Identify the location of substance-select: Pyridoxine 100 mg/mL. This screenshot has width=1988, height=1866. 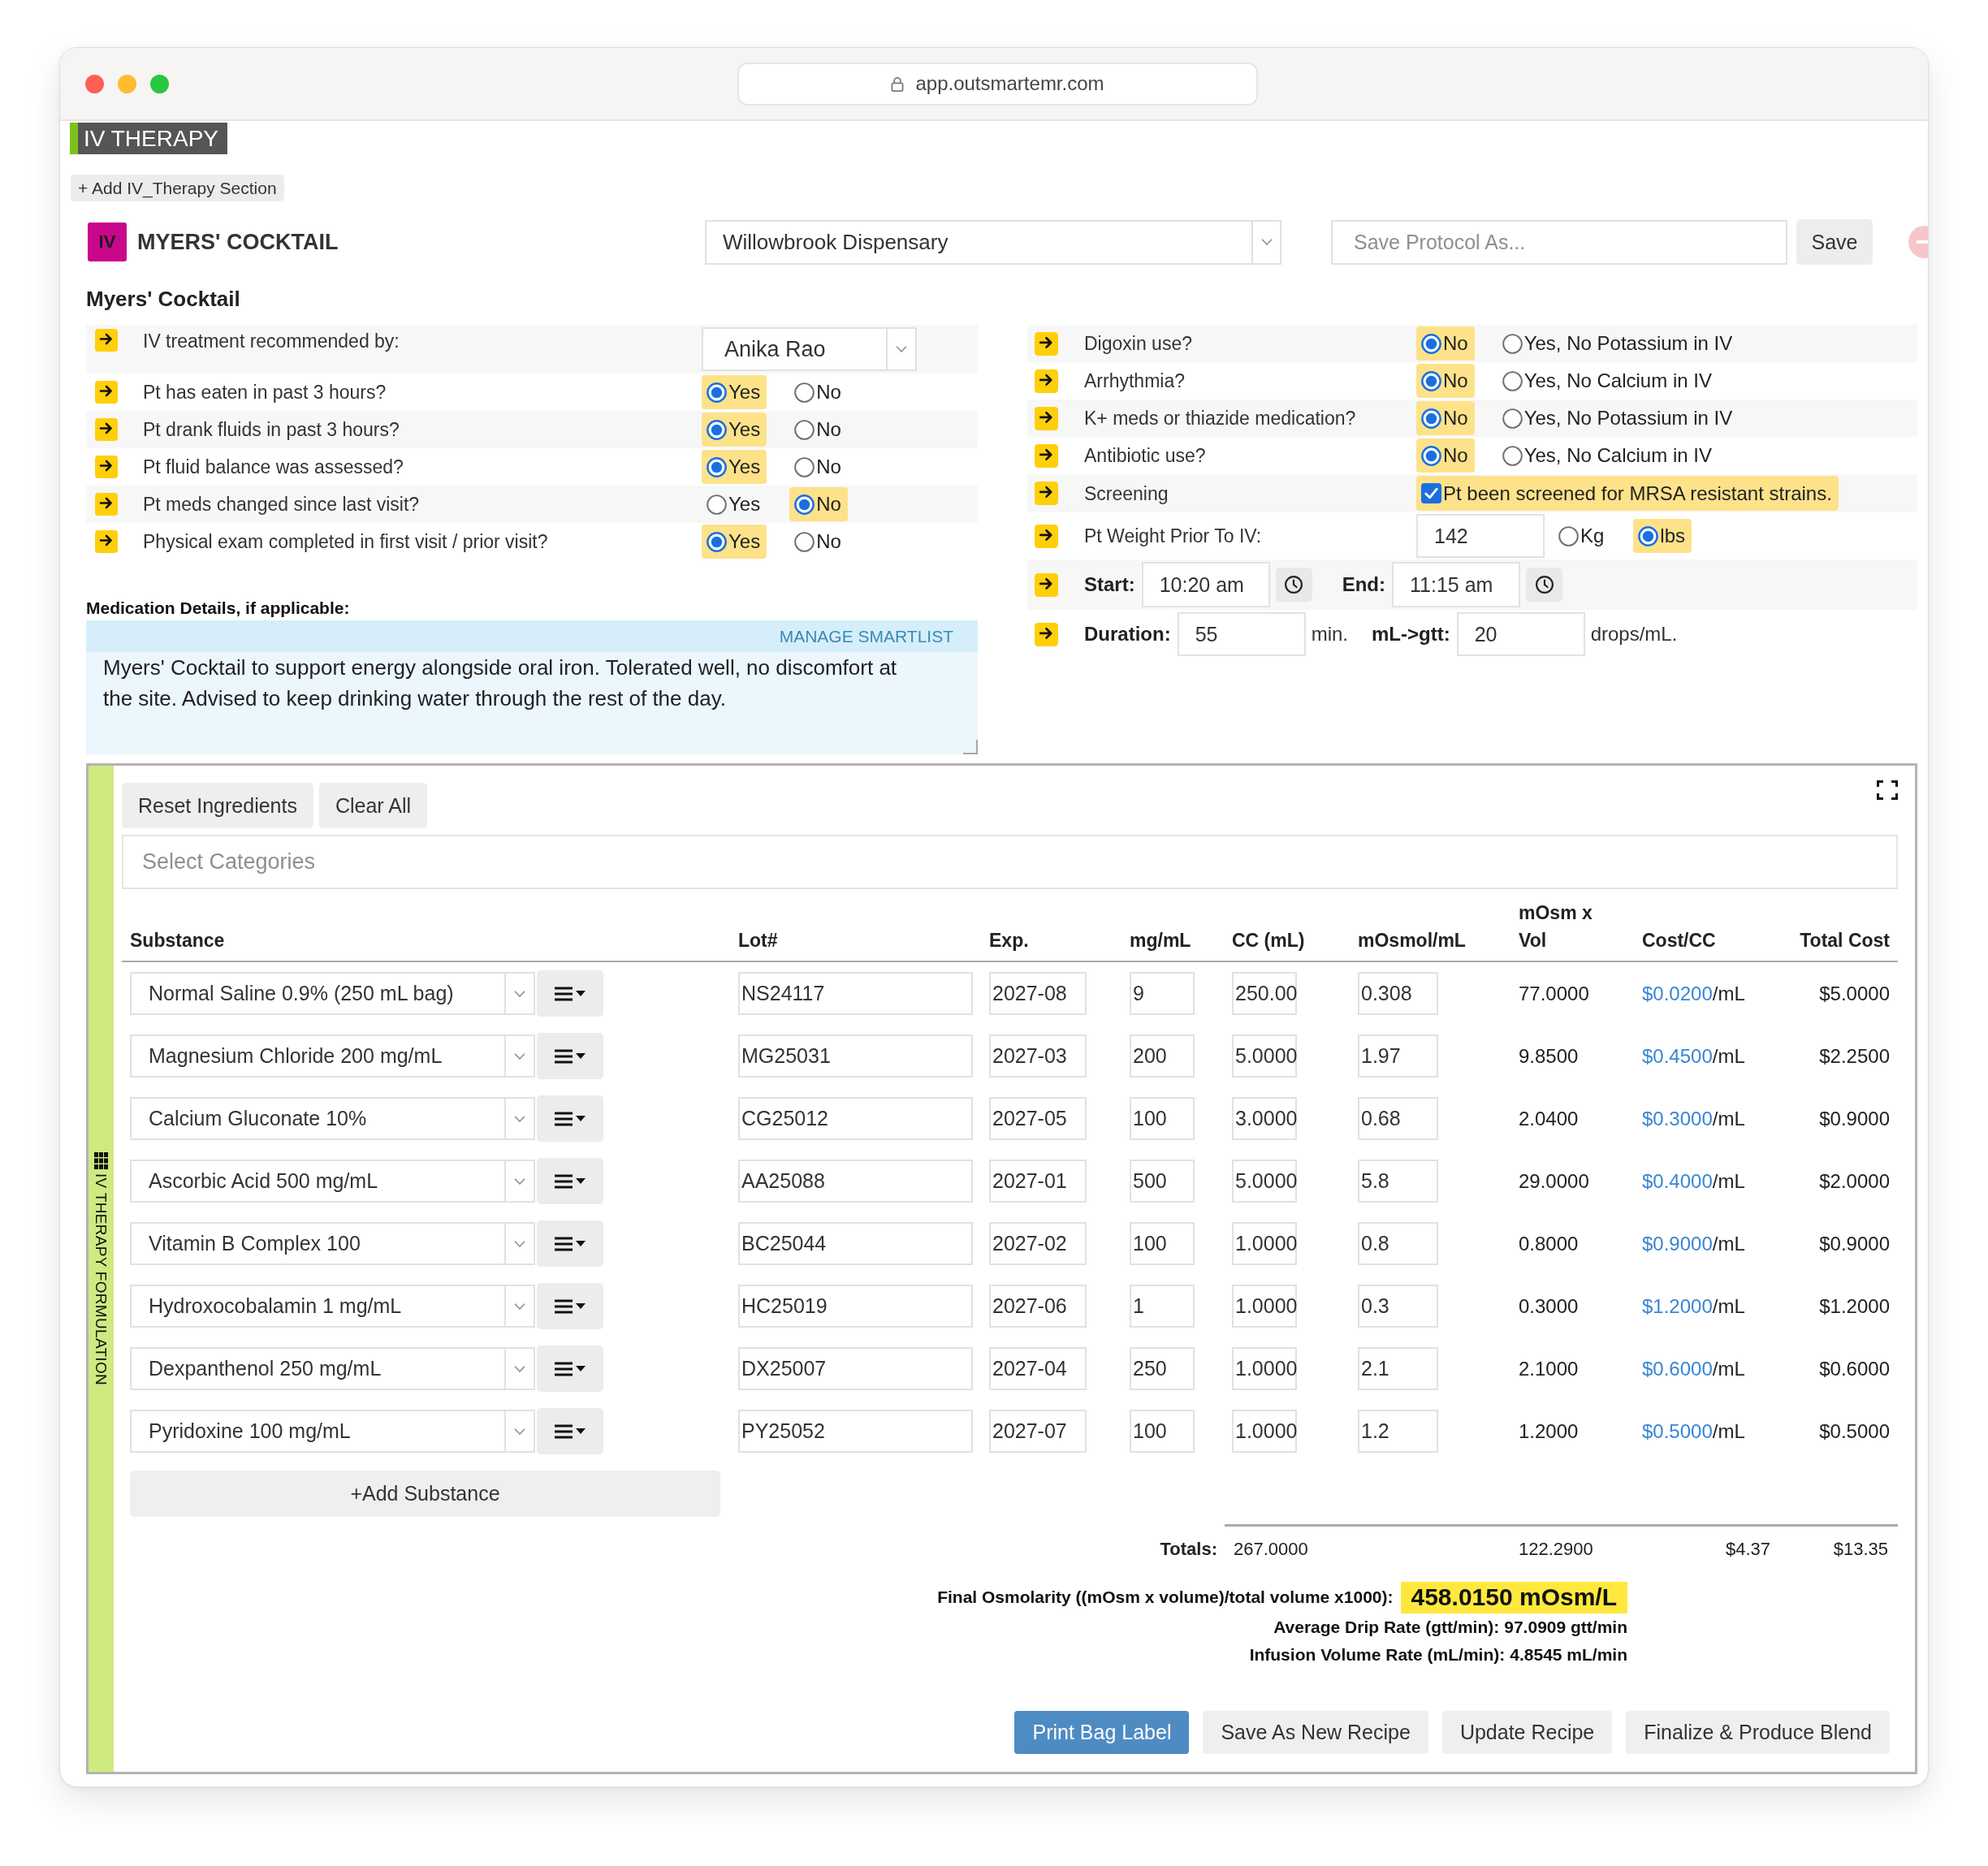
(332, 1431).